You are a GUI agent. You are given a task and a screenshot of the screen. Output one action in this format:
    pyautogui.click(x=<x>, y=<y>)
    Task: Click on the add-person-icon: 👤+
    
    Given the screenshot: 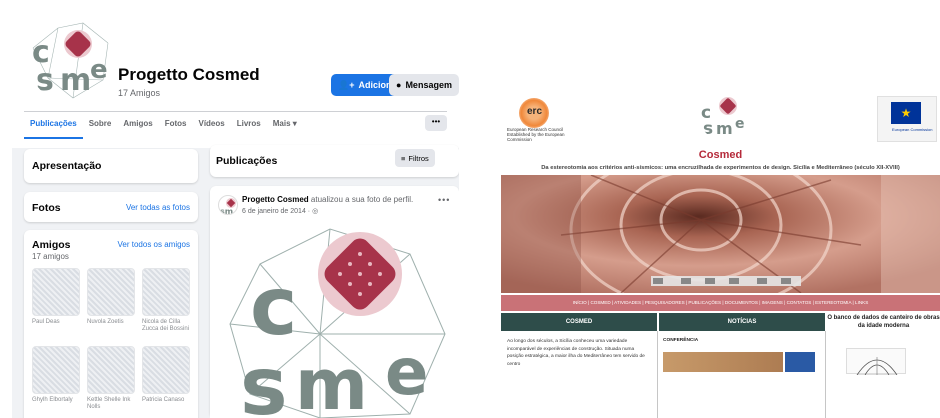 What is the action you would take?
    pyautogui.click(x=346, y=84)
    